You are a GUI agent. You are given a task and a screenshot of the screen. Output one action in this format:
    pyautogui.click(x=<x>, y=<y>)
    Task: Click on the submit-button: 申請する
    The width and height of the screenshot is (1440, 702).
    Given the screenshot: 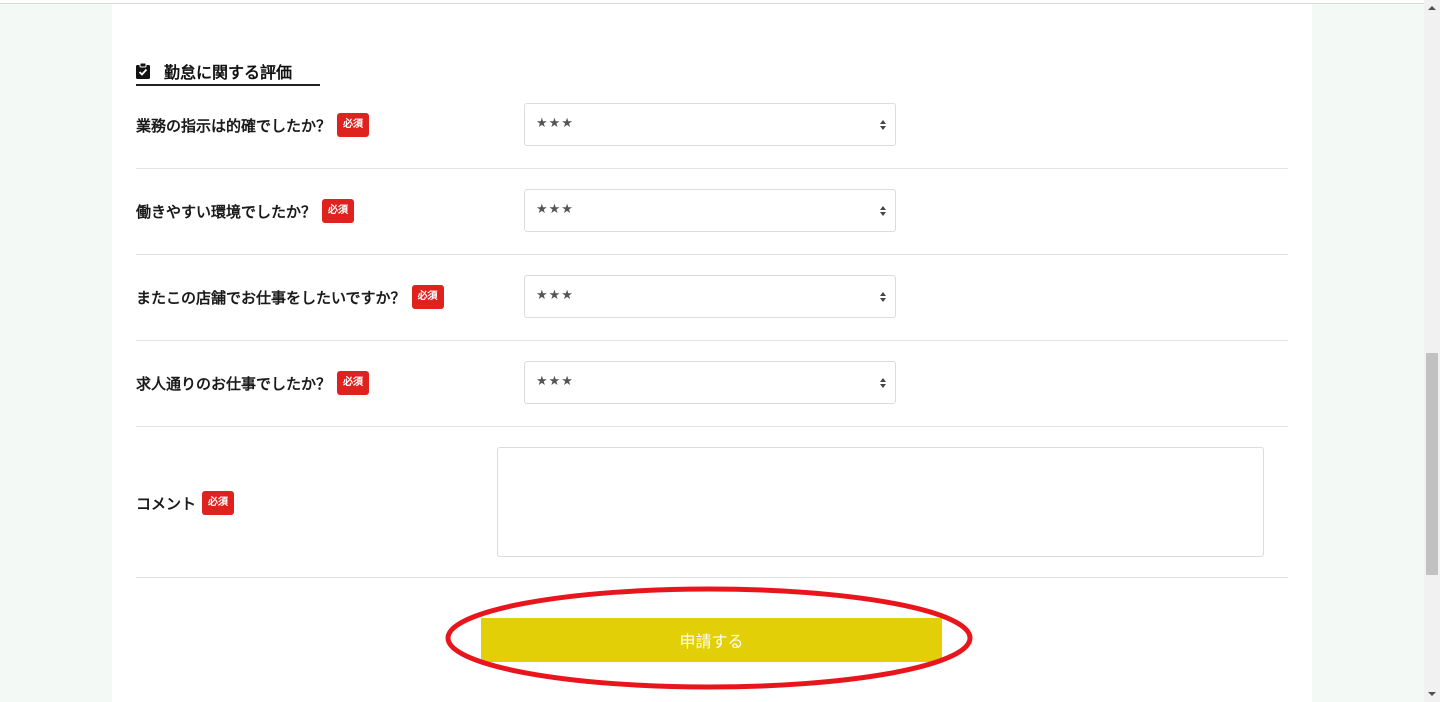 What is the action you would take?
    pyautogui.click(x=711, y=640)
    